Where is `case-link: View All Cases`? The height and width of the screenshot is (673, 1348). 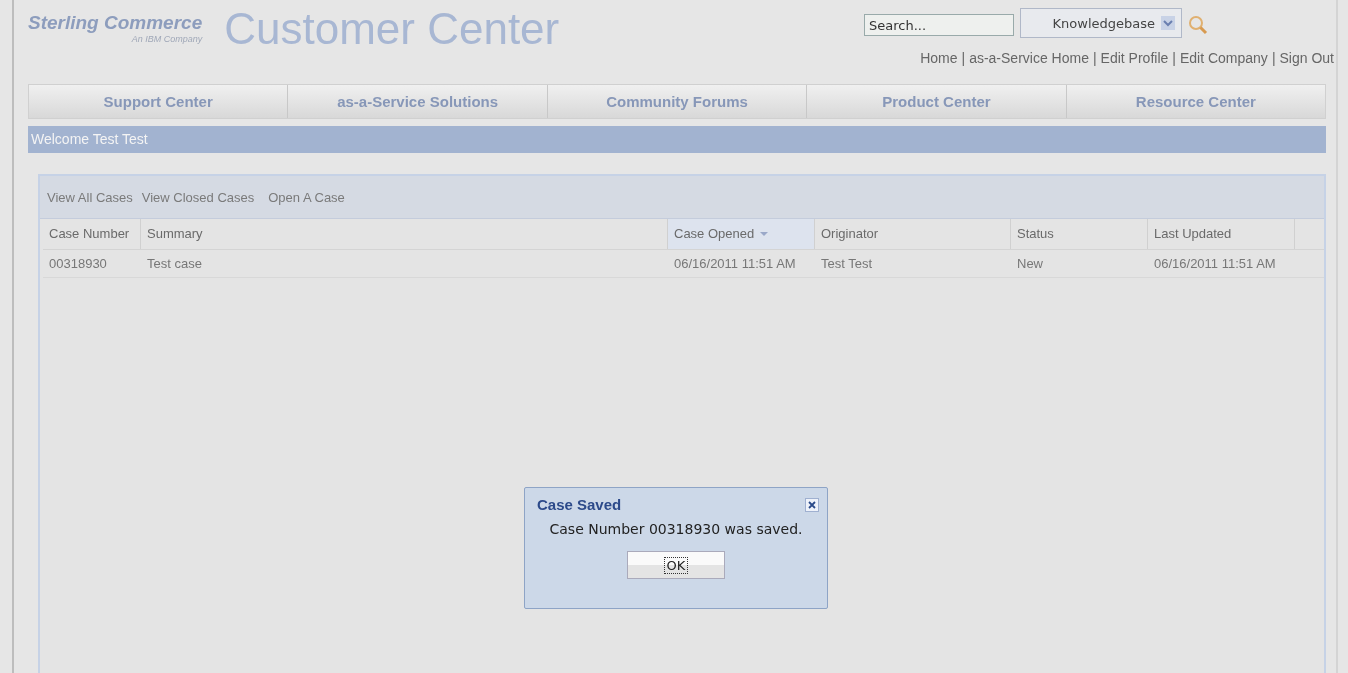 case-link: View All Cases is located at coordinates (90, 197).